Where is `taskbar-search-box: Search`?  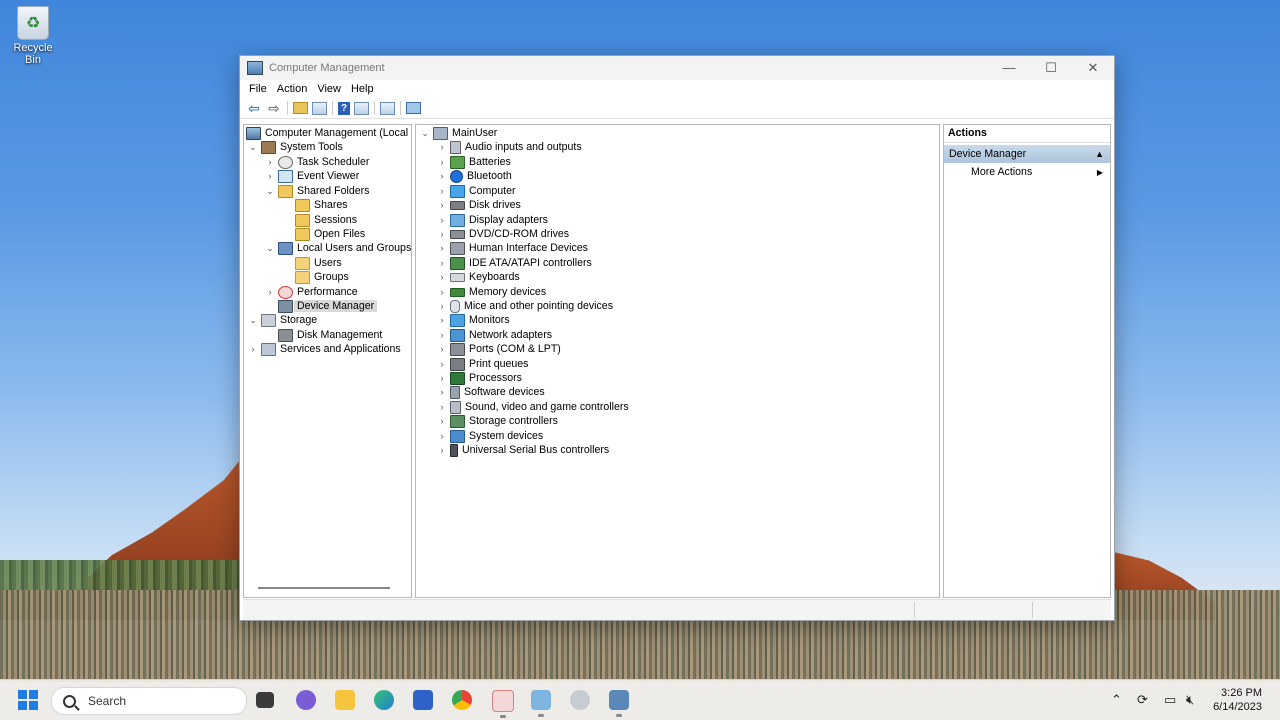 taskbar-search-box: Search is located at coordinates (149, 701).